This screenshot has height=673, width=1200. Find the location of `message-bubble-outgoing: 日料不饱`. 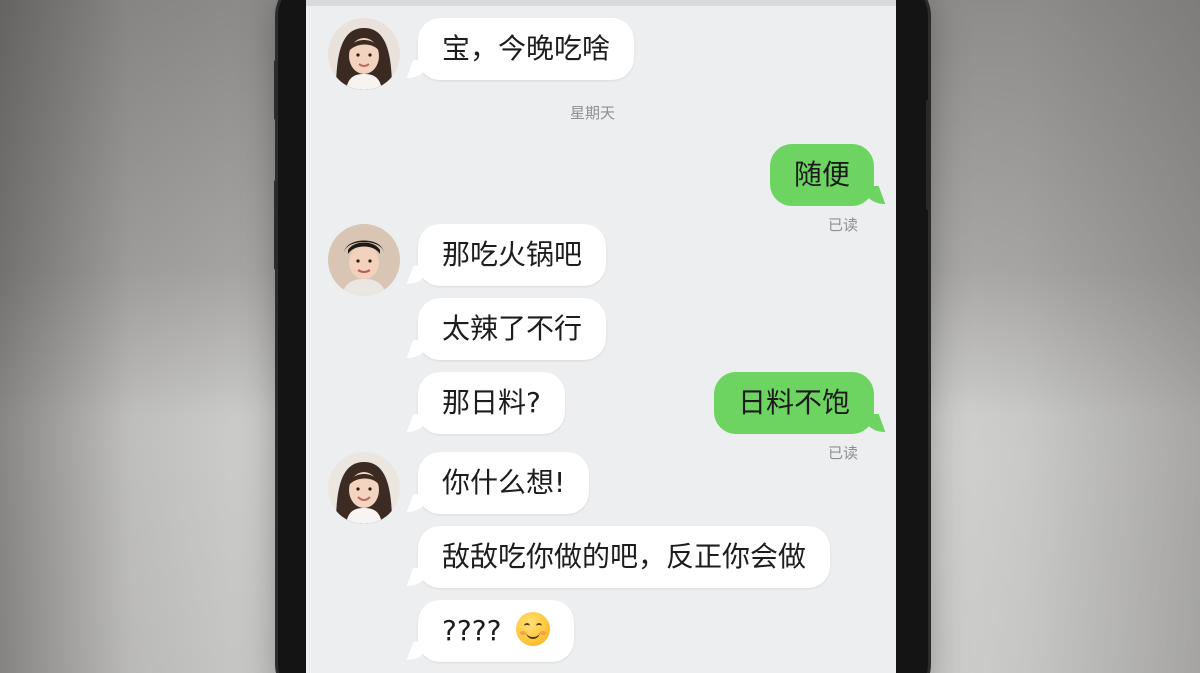

message-bubble-outgoing: 日料不饱 is located at coordinates (793, 403).